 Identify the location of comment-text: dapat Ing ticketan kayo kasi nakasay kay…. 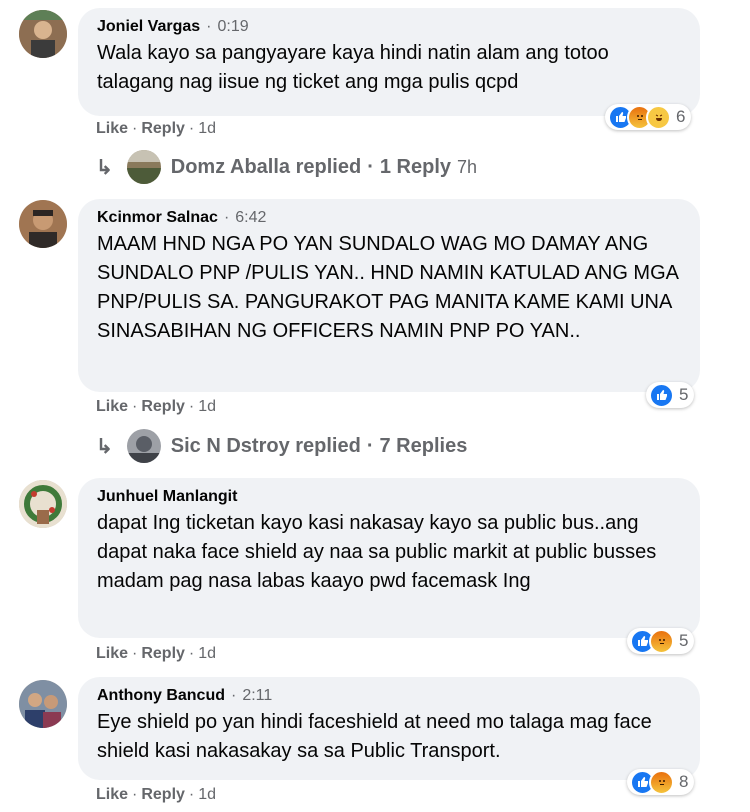
(377, 552).